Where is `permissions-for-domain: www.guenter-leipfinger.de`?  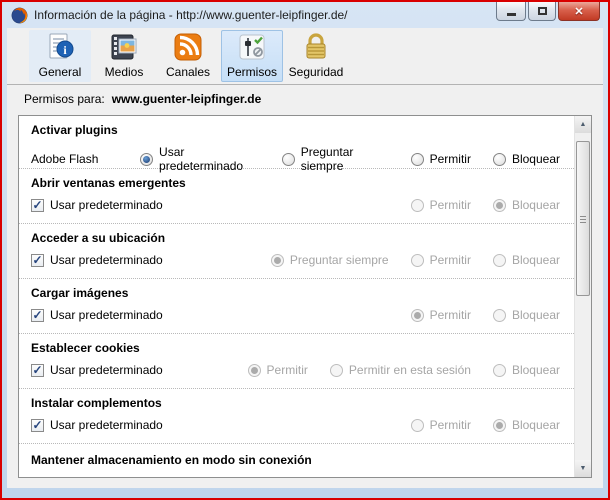 permissions-for-domain: www.guenter-leipfinger.de is located at coordinates (186, 98).